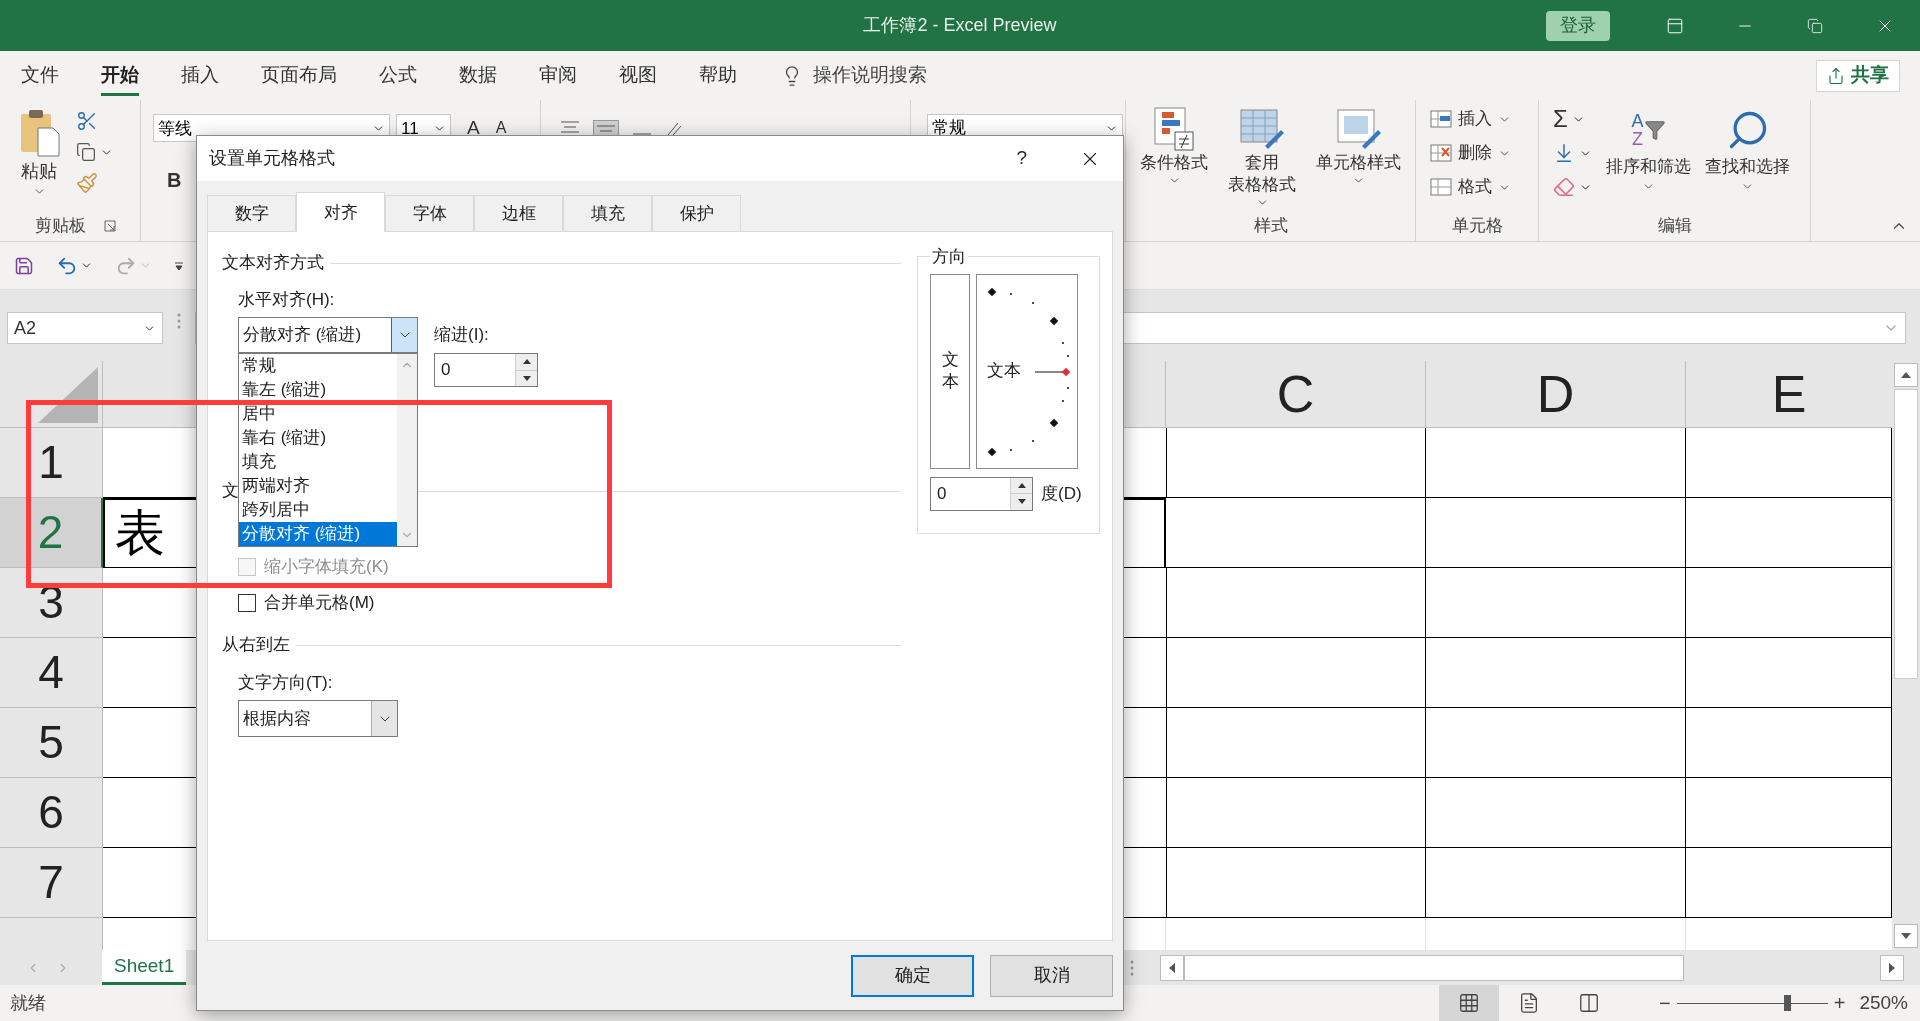  I want to click on dialog-tab: 数字, so click(251, 213).